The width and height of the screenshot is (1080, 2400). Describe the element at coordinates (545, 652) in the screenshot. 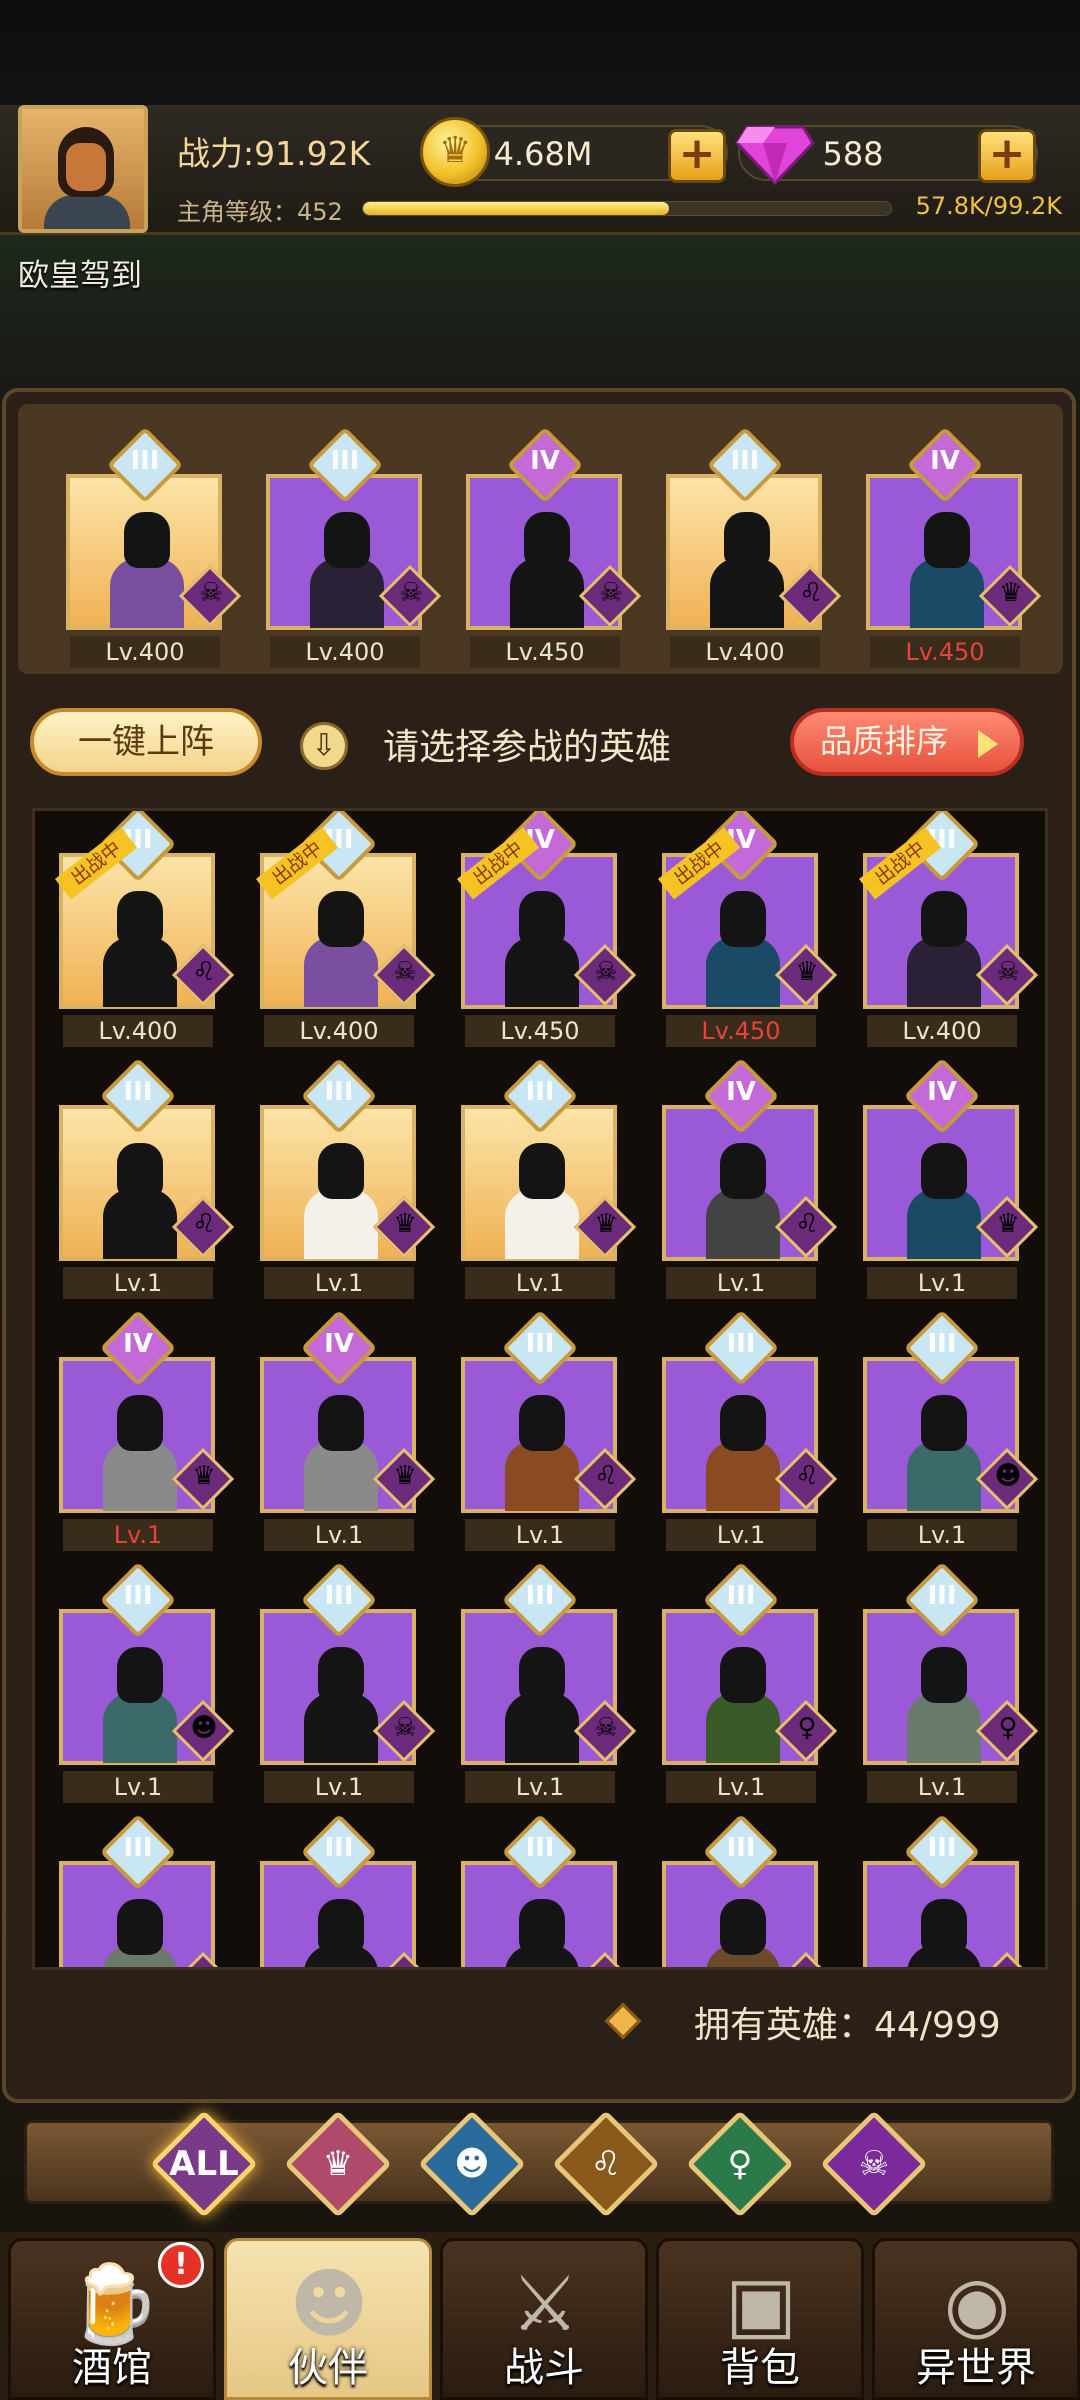

I see `hero-level: Lv.450` at that location.